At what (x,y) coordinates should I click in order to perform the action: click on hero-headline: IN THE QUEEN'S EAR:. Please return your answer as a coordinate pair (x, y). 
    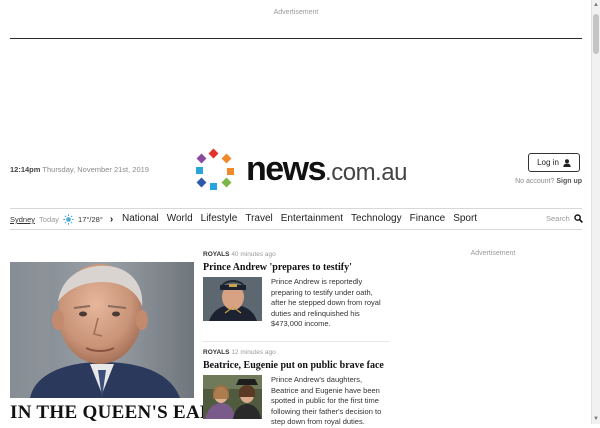
    Looking at the image, I should click on (115, 413).